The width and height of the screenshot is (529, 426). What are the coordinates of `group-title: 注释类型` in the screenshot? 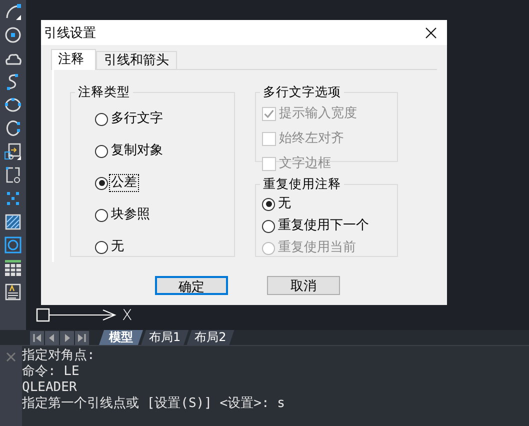 It's located at (104, 92).